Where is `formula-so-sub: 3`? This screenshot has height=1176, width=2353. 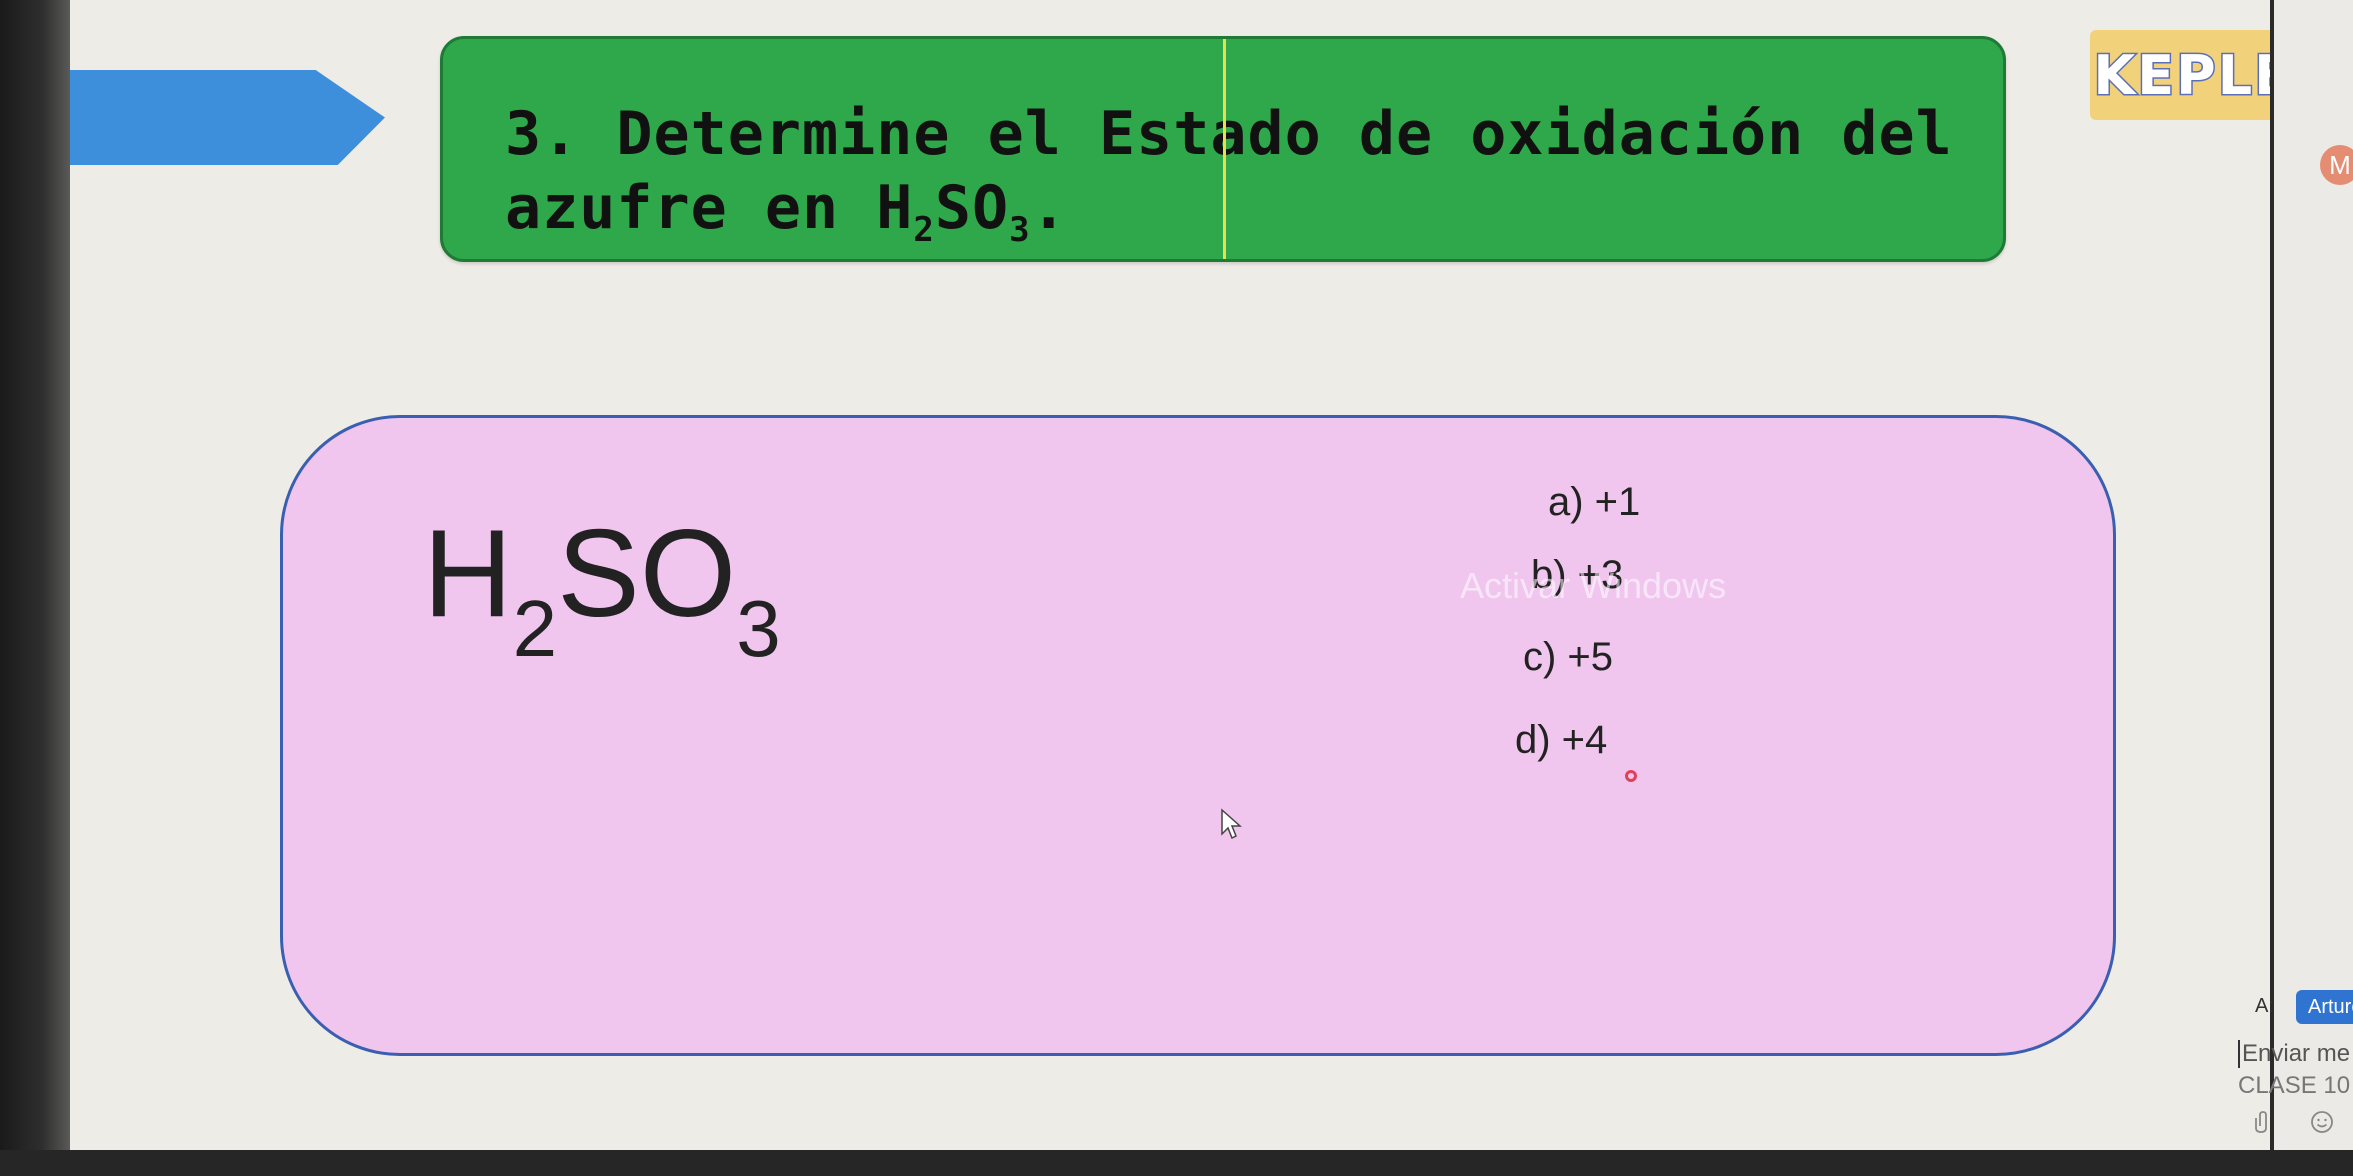 formula-so-sub: 3 is located at coordinates (758, 628).